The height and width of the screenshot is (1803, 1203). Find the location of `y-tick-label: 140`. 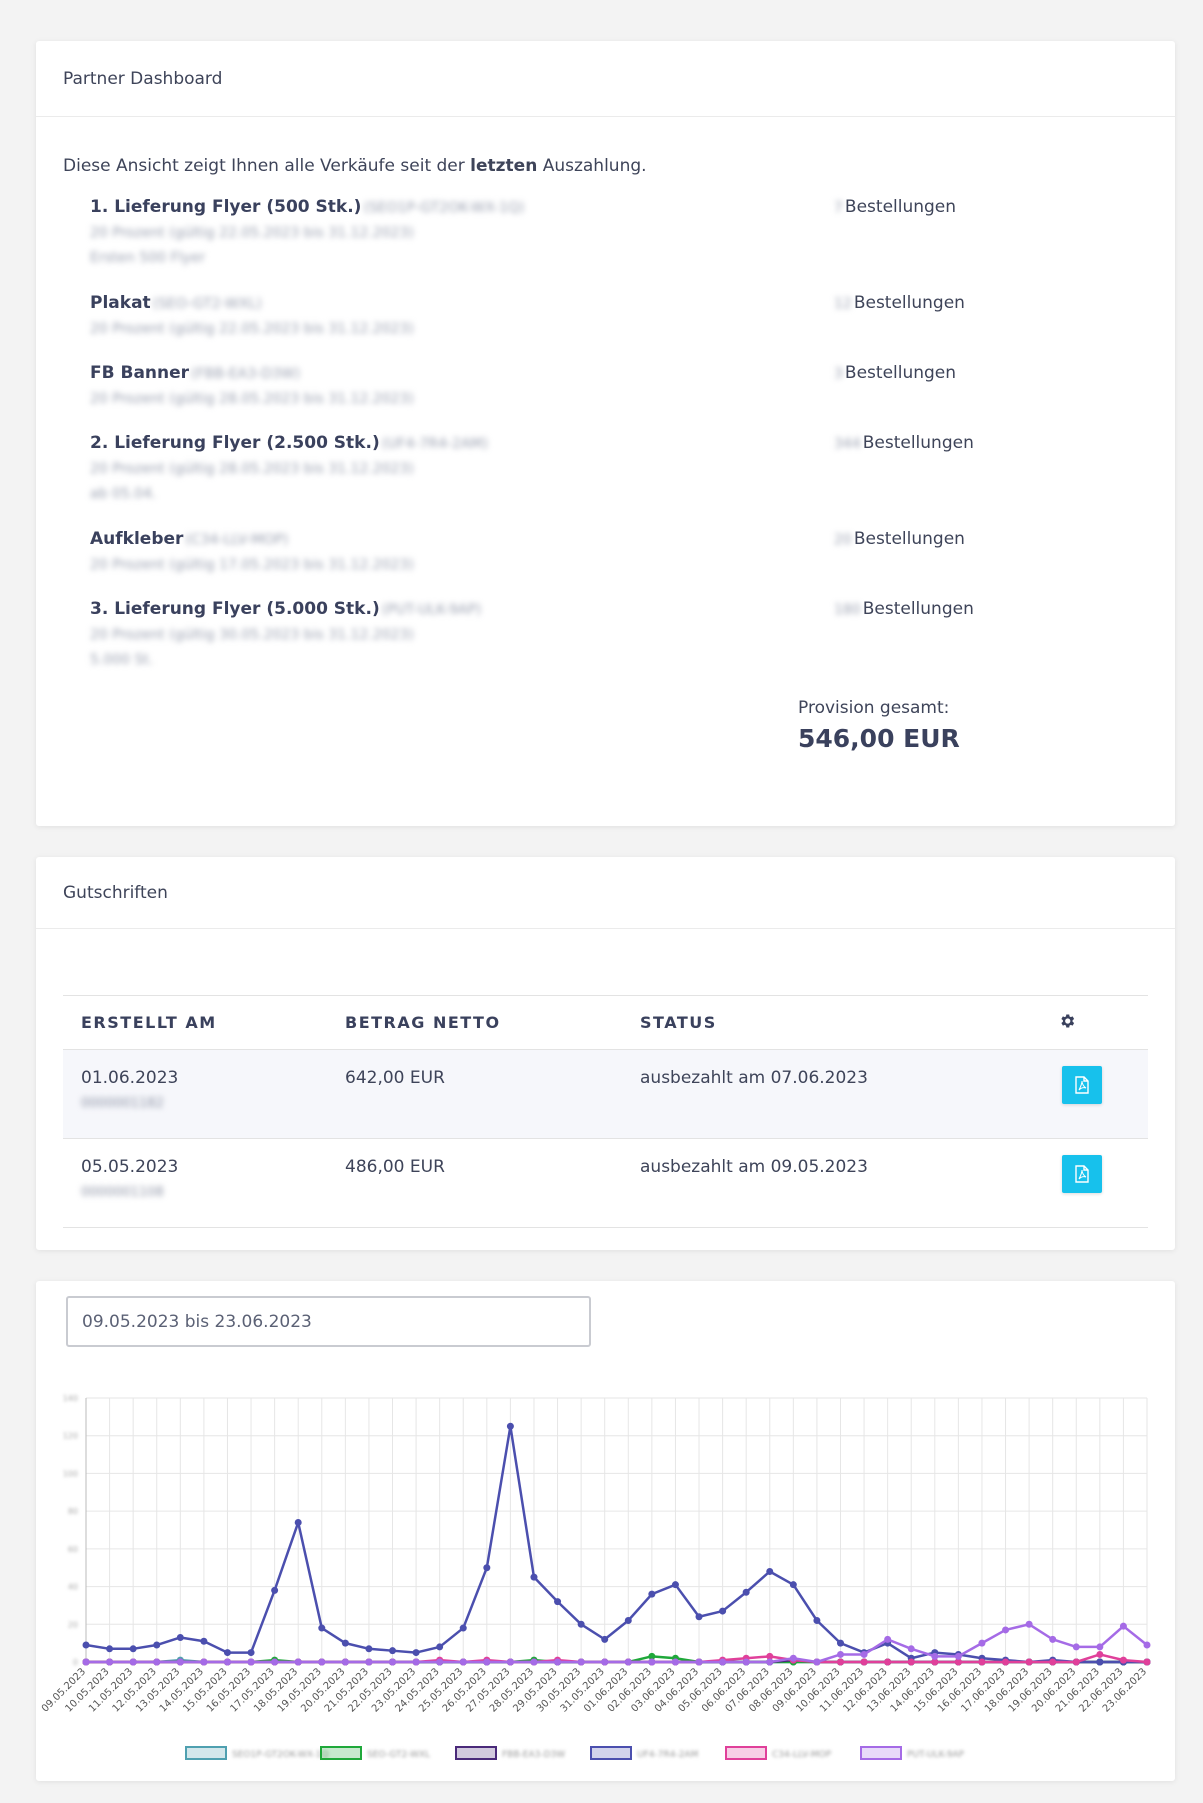

y-tick-label: 140 is located at coordinates (70, 1398).